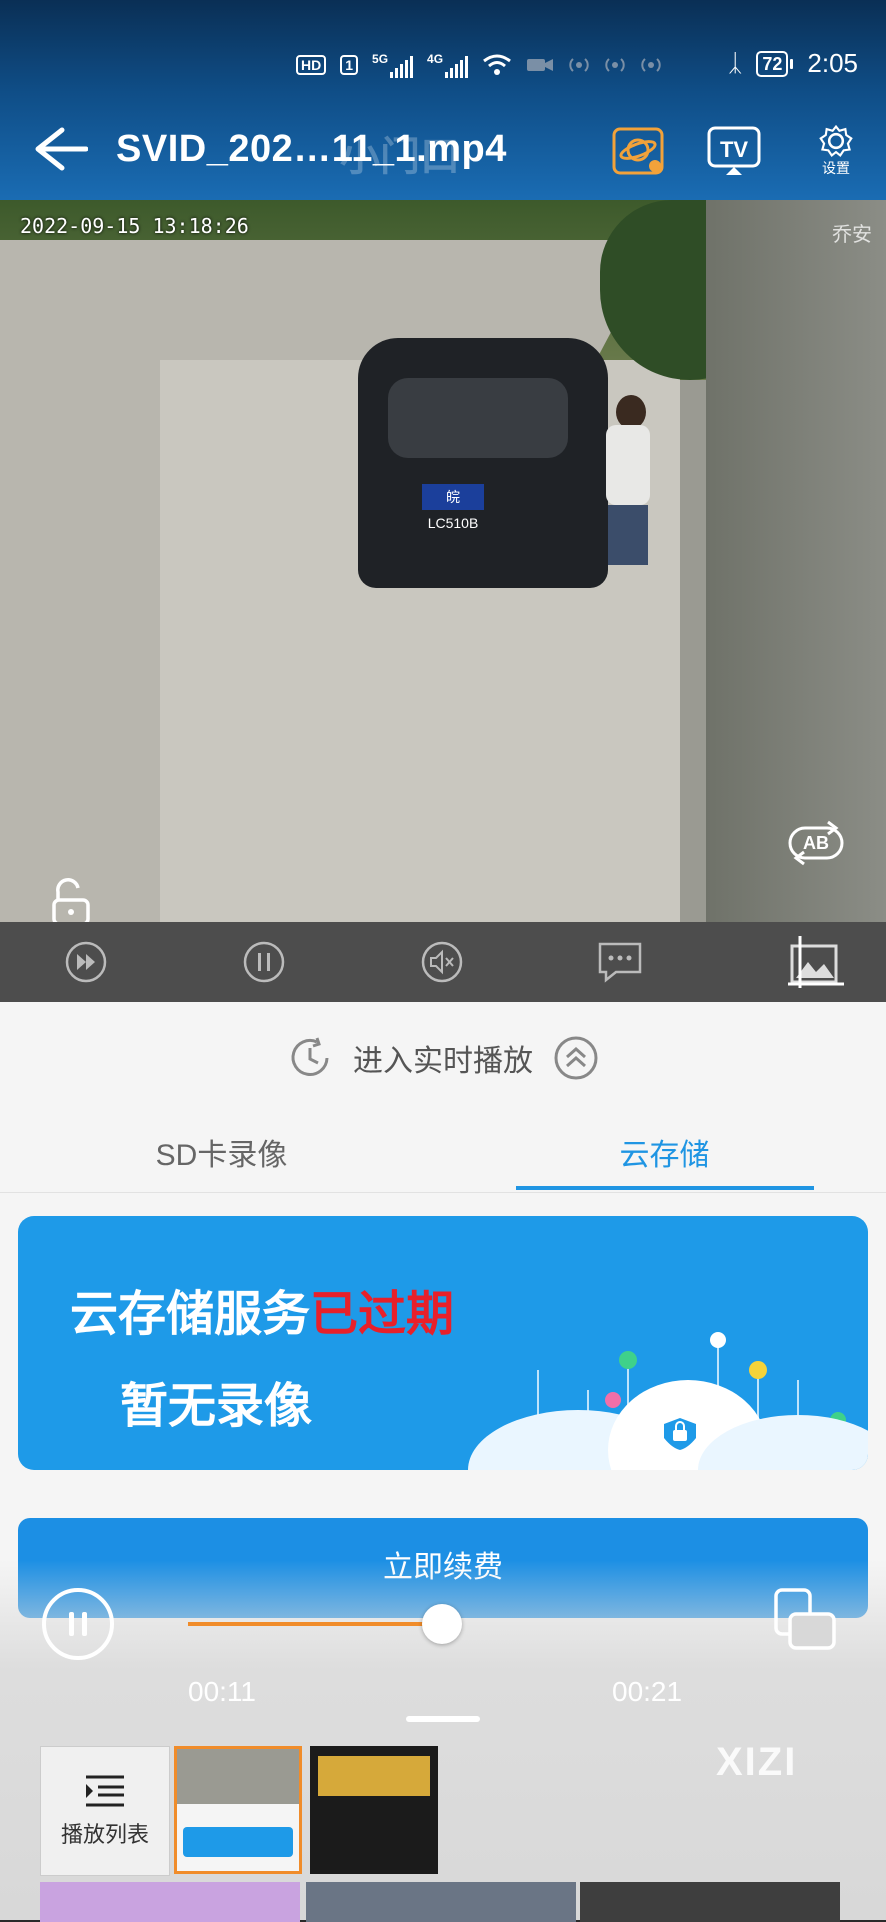 The height and width of the screenshot is (1922, 886). I want to click on message-button, so click(620, 962).